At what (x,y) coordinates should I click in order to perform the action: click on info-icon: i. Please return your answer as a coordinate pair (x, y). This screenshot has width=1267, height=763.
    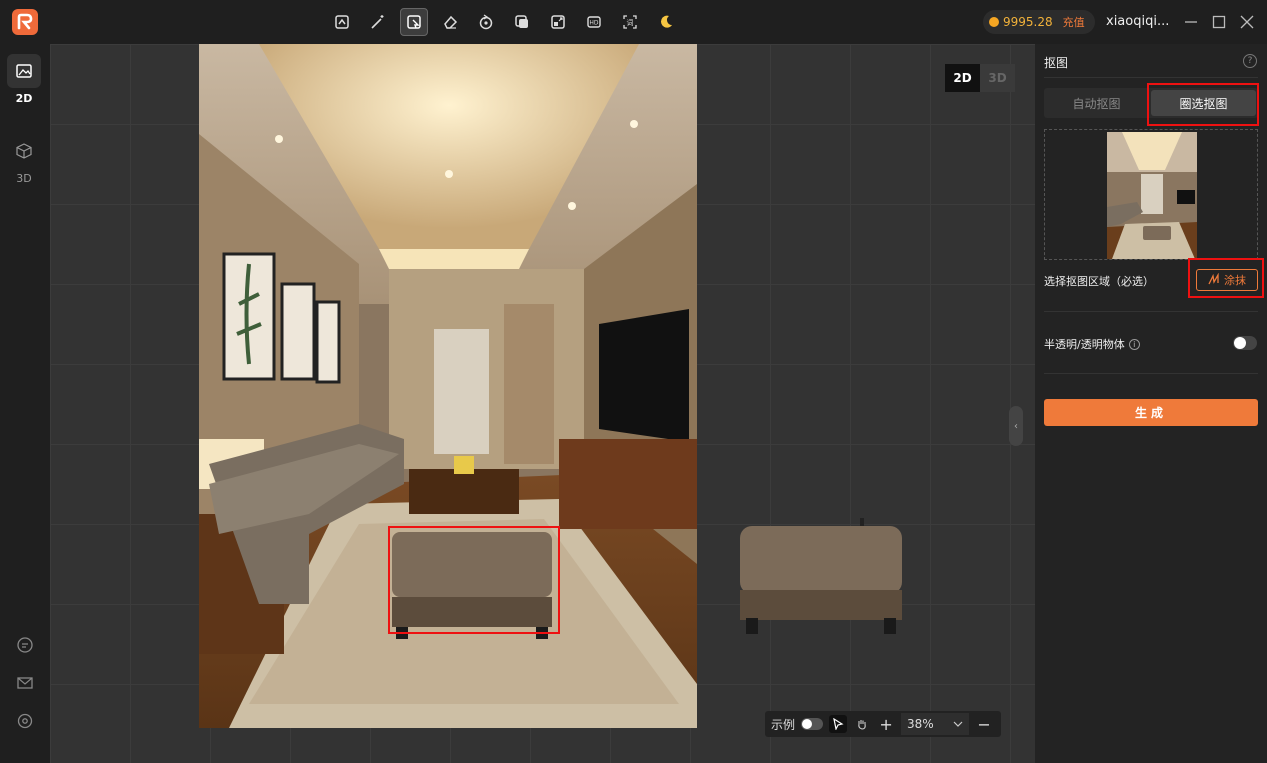
    Looking at the image, I should click on (1134, 344).